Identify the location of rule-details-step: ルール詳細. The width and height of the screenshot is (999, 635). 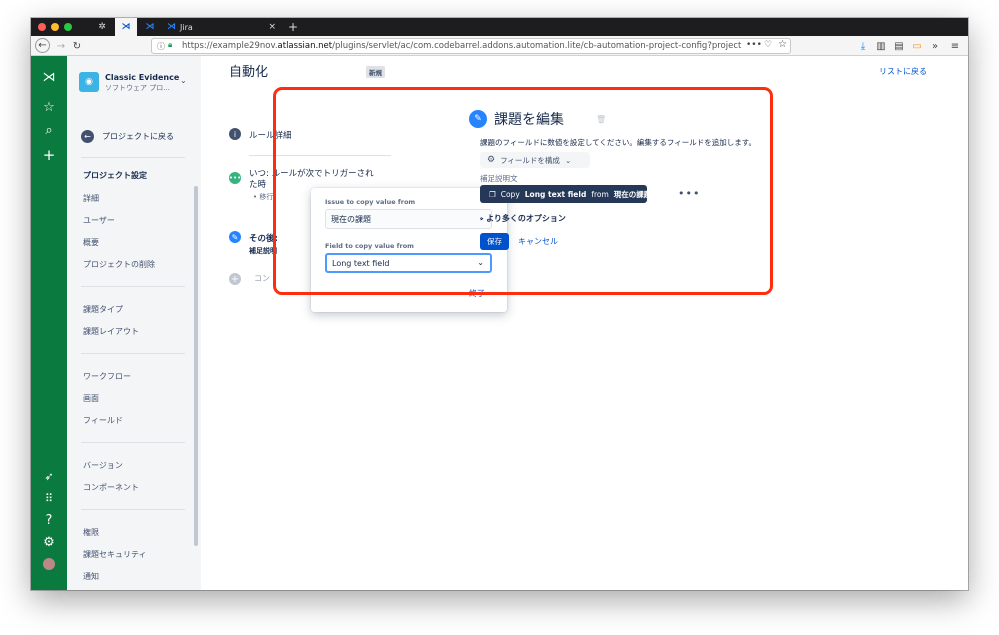
(270, 135).